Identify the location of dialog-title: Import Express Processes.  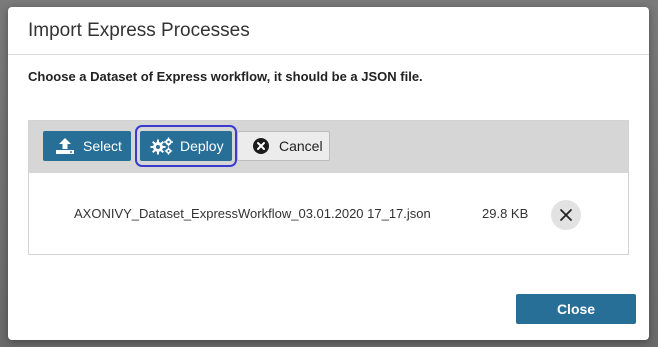
(139, 30).